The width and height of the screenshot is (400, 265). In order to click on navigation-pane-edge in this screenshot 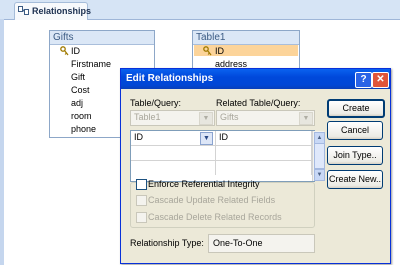, I will do `click(2, 142)`.